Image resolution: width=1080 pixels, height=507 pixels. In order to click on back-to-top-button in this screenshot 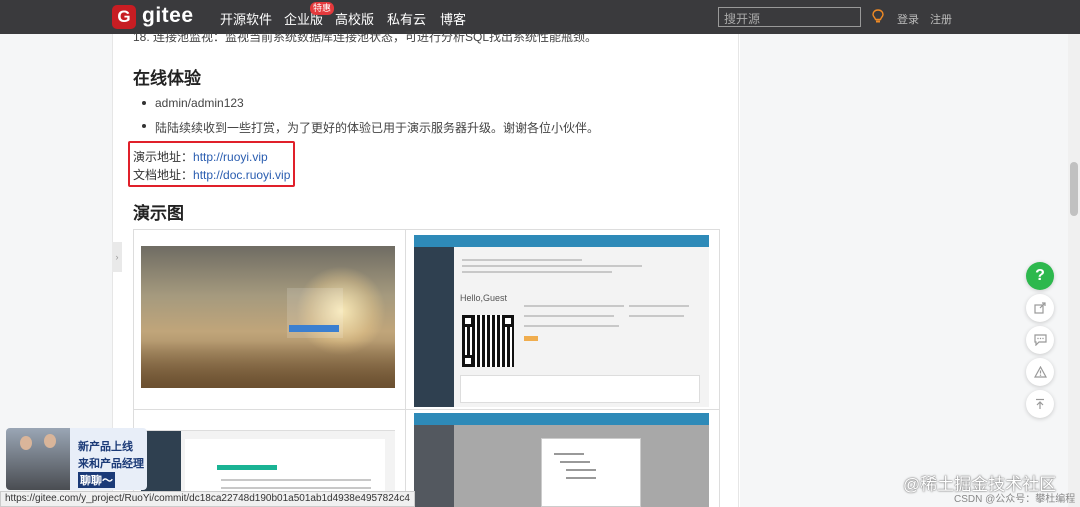, I will do `click(1040, 404)`.